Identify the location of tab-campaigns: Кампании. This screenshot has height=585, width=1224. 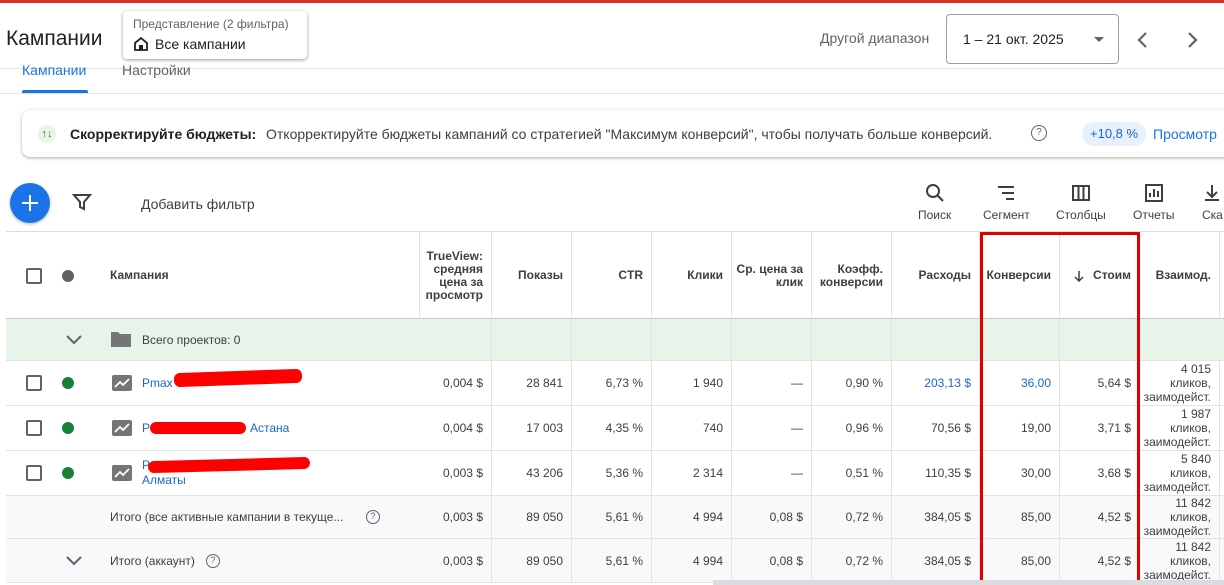
(54, 70).